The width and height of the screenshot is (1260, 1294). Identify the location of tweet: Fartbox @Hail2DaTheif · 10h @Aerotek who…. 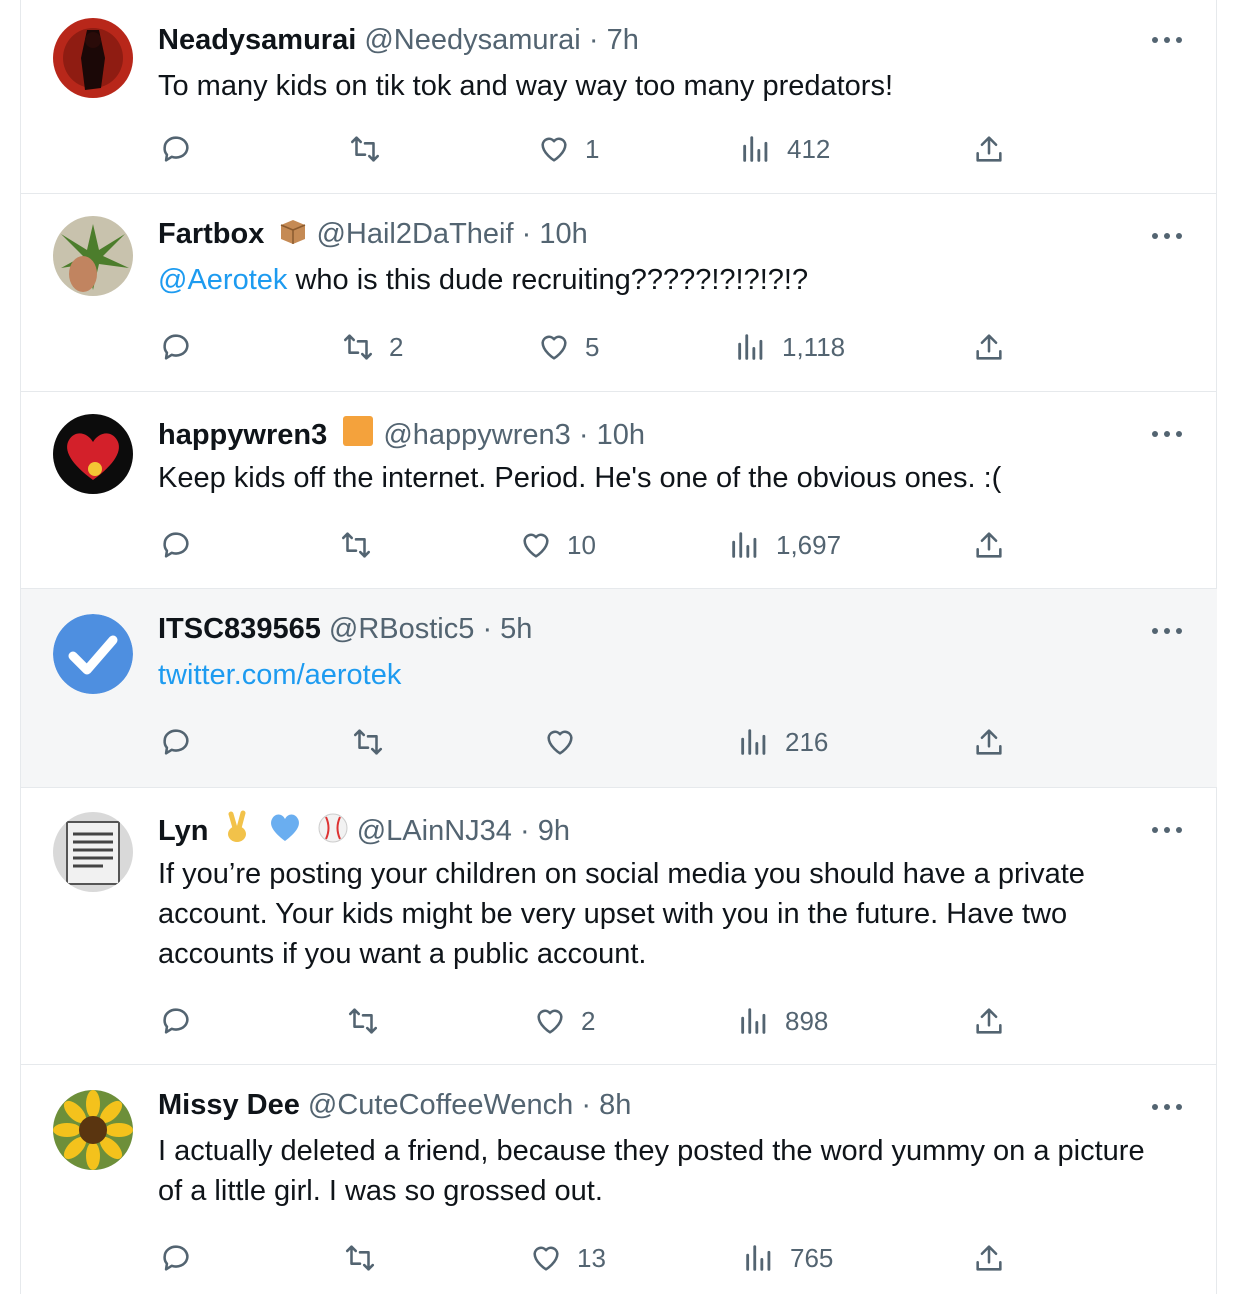
(619, 293).